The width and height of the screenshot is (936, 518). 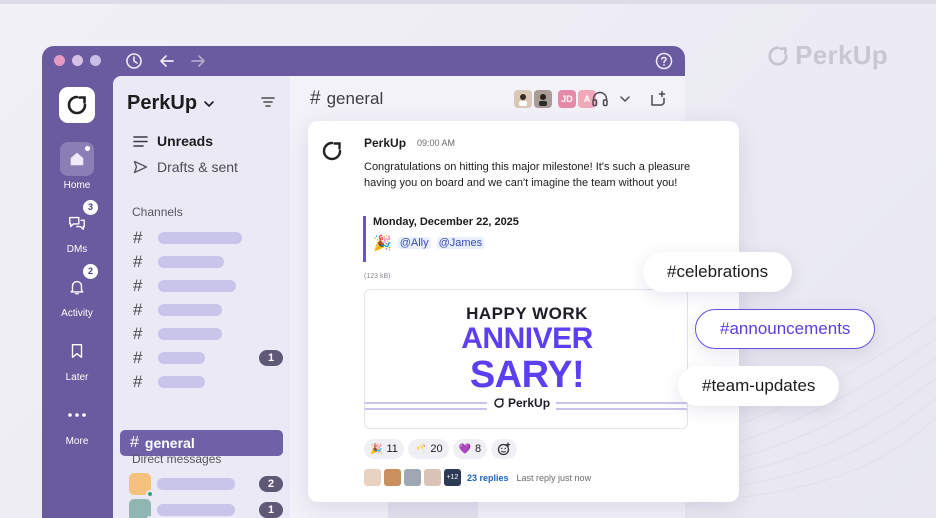 I want to click on rail-item-home: Home, so click(x=77, y=166).